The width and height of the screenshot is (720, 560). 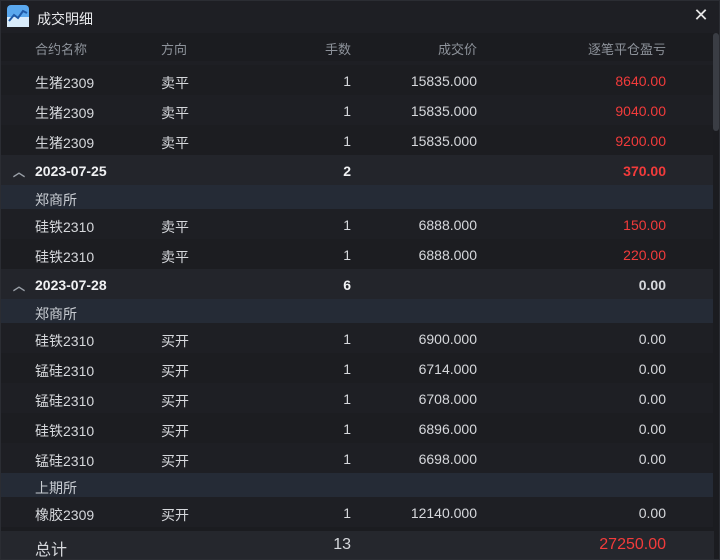 I want to click on scrollbar-thumb, so click(x=716, y=82).